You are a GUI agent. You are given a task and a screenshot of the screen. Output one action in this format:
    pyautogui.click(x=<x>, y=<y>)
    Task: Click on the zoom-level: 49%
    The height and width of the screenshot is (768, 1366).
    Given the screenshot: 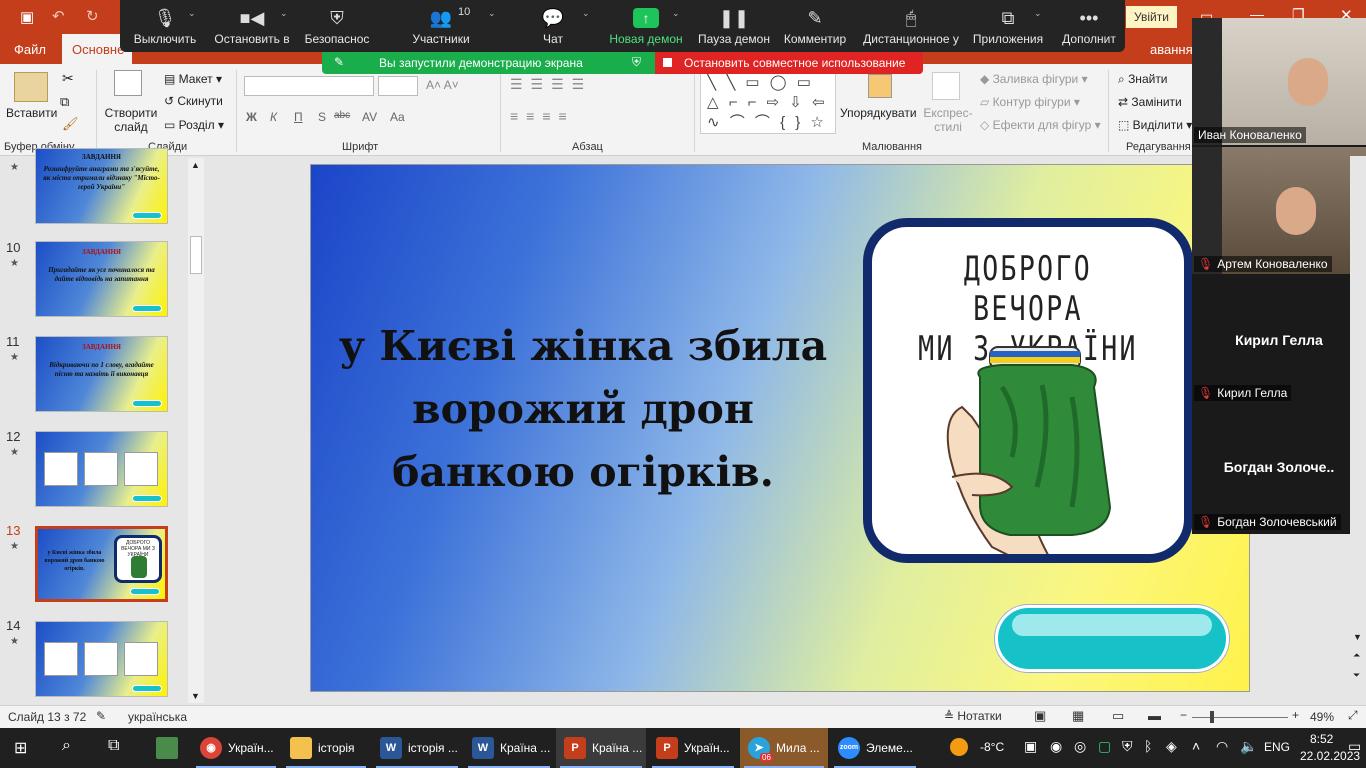 What is the action you would take?
    pyautogui.click(x=1322, y=717)
    